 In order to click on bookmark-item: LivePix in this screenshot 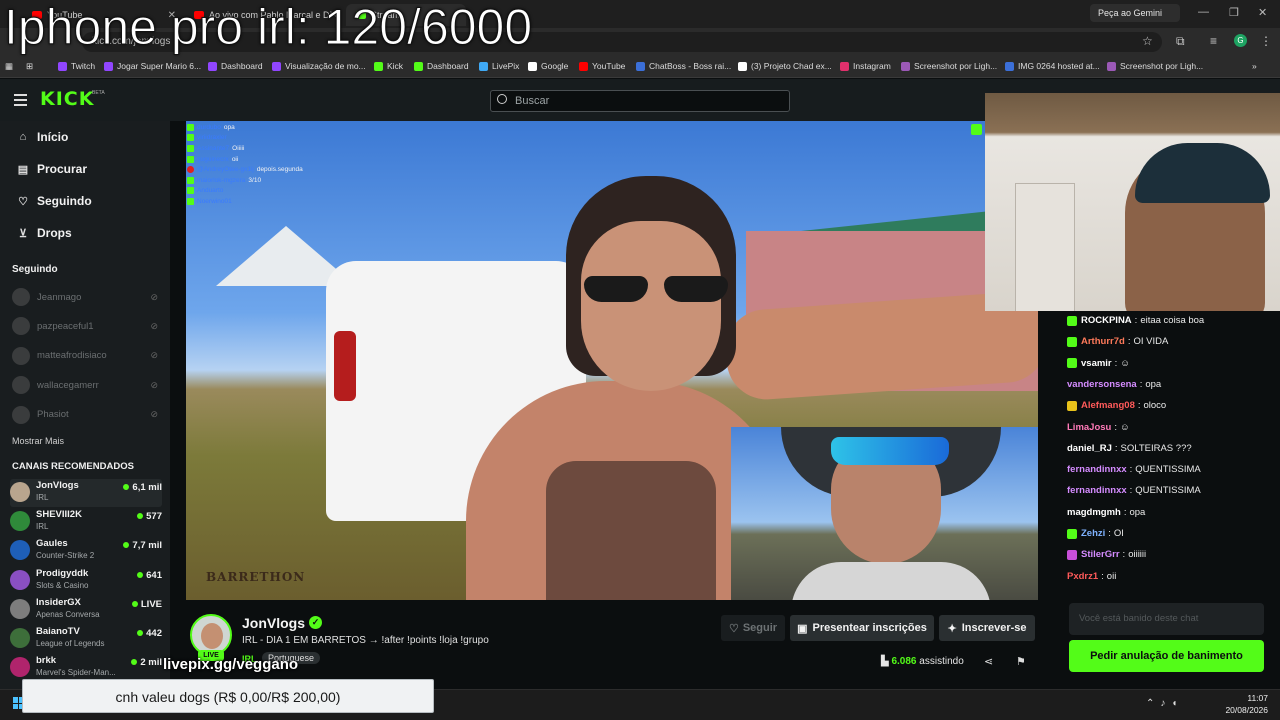, I will do `click(499, 66)`.